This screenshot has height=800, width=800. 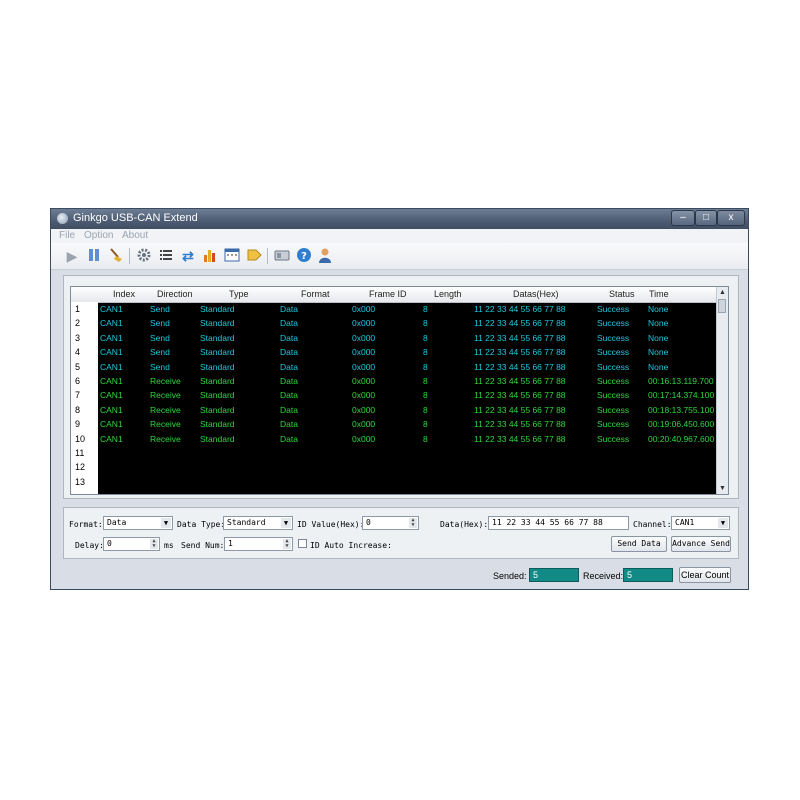 What do you see at coordinates (175, 294) in the screenshot?
I see `col-header-direction: Direction` at bounding box center [175, 294].